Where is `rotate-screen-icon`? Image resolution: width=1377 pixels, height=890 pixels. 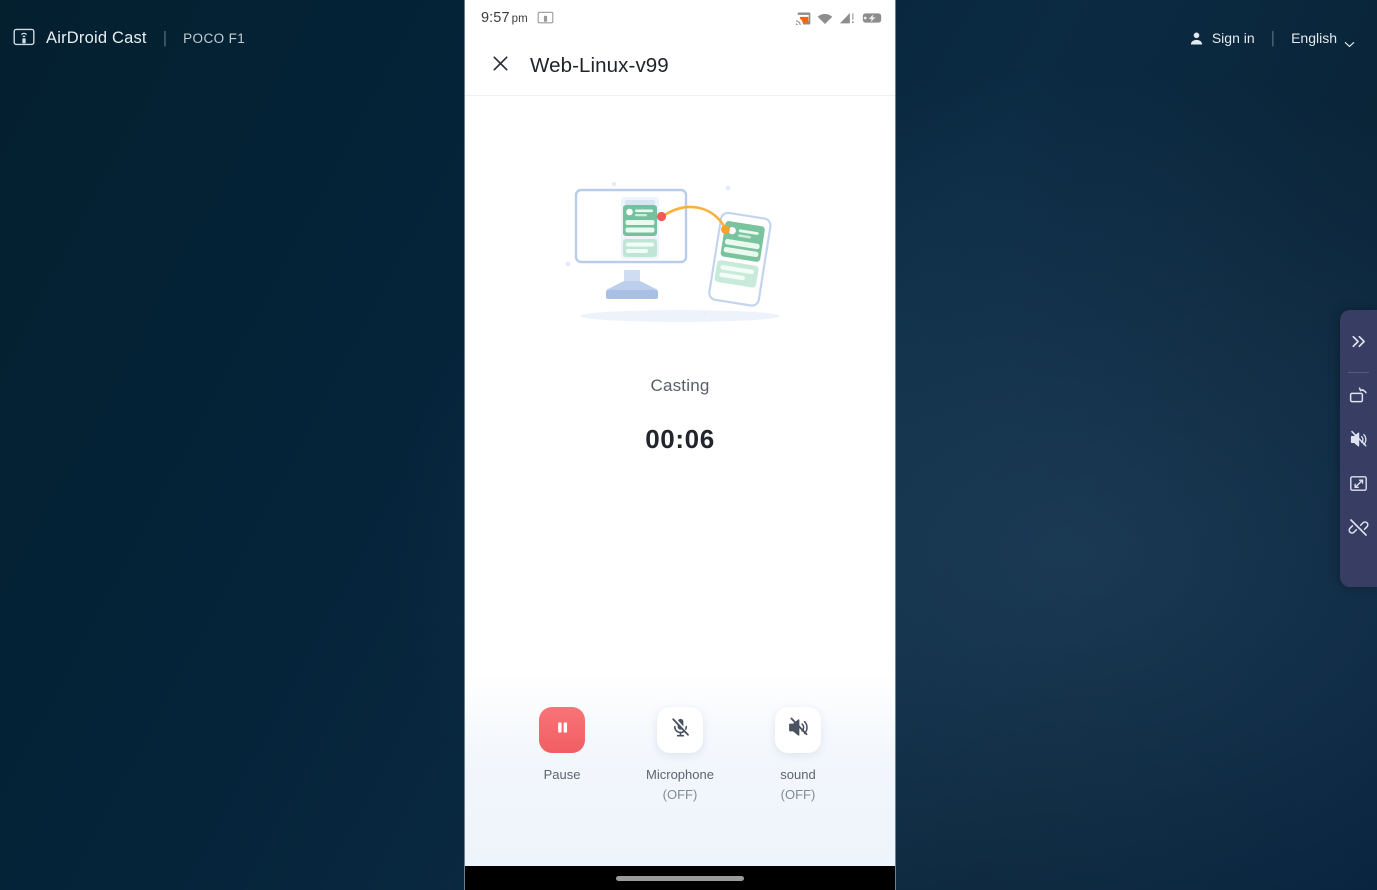
rotate-screen-icon is located at coordinates (1358, 398).